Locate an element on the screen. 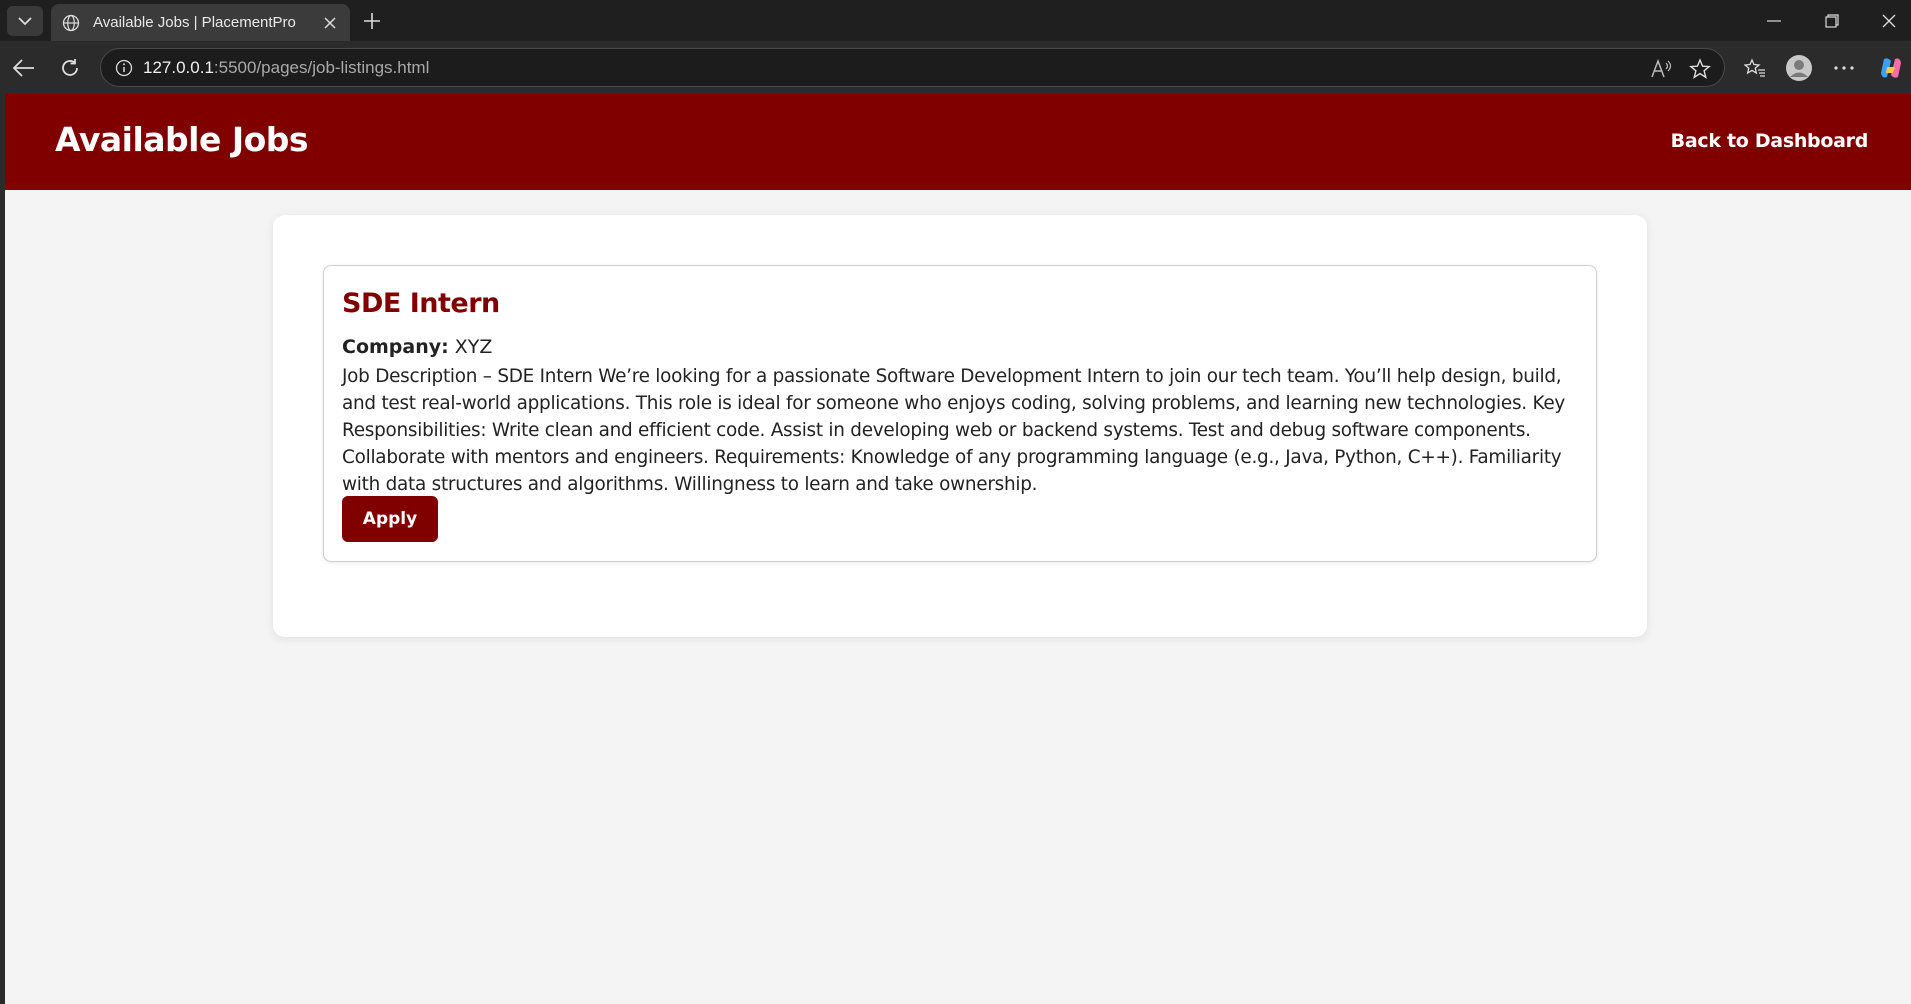  page-title: Available Jobs is located at coordinates (182, 139).